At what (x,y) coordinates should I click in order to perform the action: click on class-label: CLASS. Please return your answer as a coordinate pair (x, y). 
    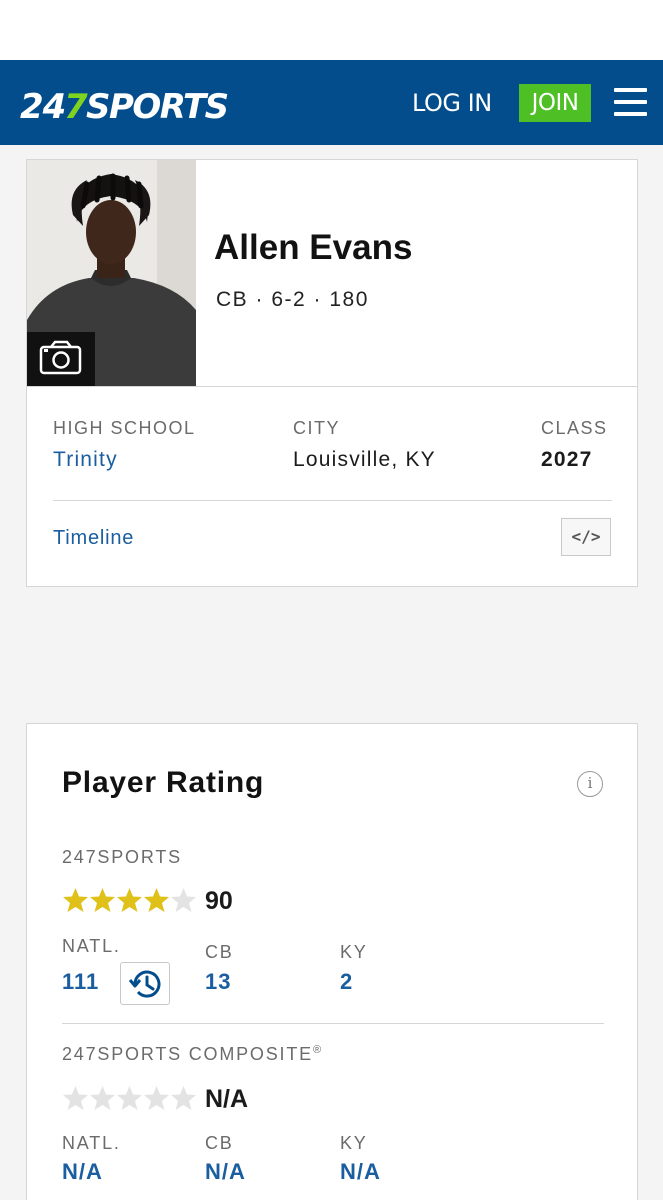
    Looking at the image, I should click on (574, 428).